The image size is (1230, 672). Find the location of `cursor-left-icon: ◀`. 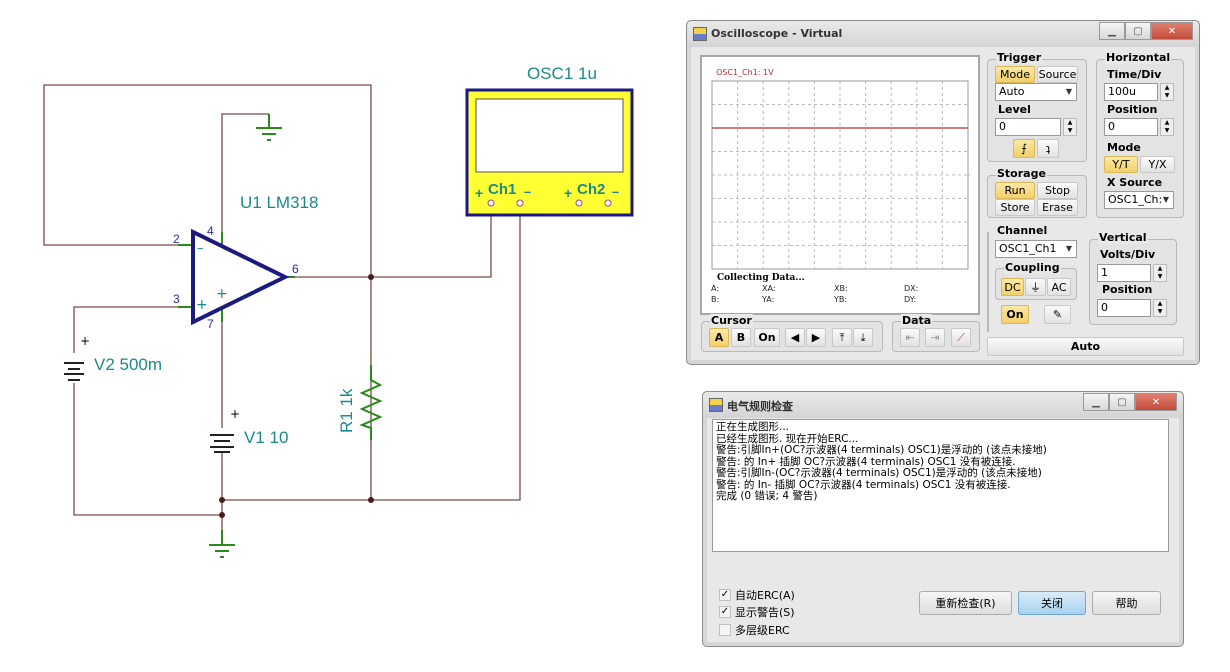

cursor-left-icon: ◀ is located at coordinates (795, 337).